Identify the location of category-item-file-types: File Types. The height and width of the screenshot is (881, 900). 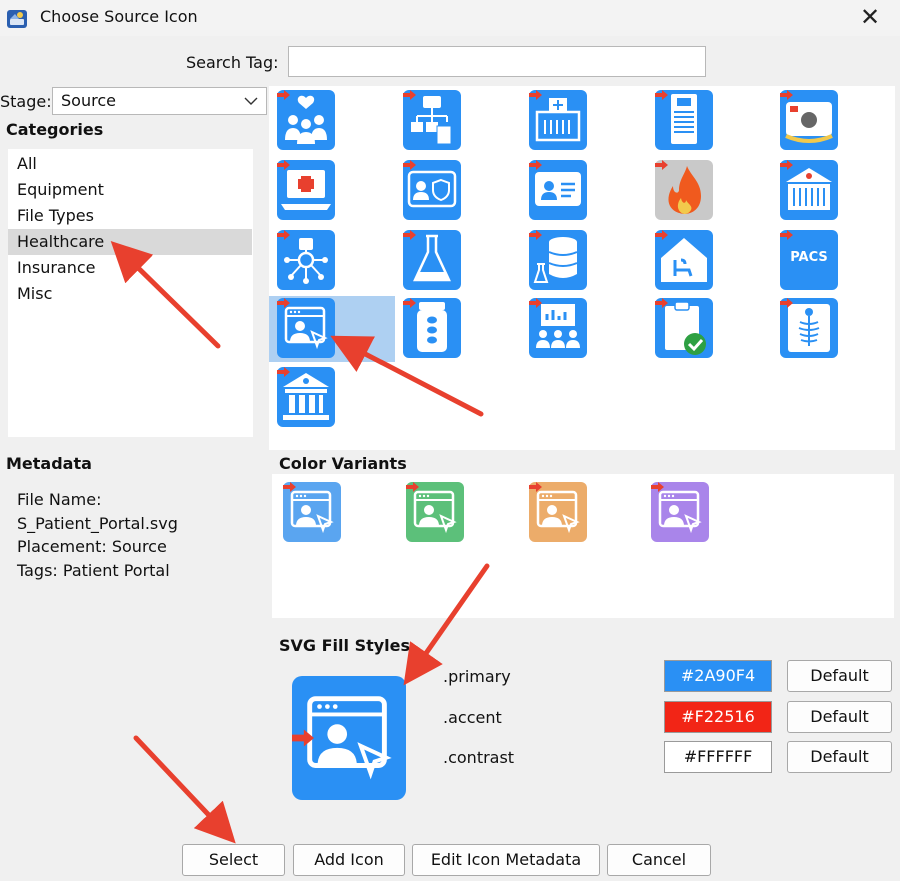
(130, 216).